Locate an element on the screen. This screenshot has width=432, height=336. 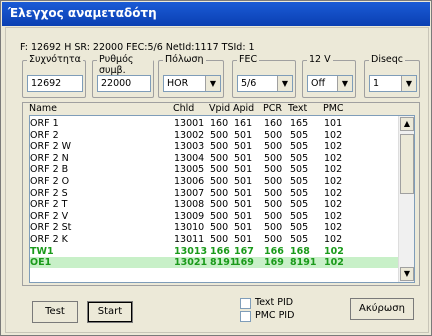
diseqc-select: 1 ▼ is located at coordinates (393, 83).